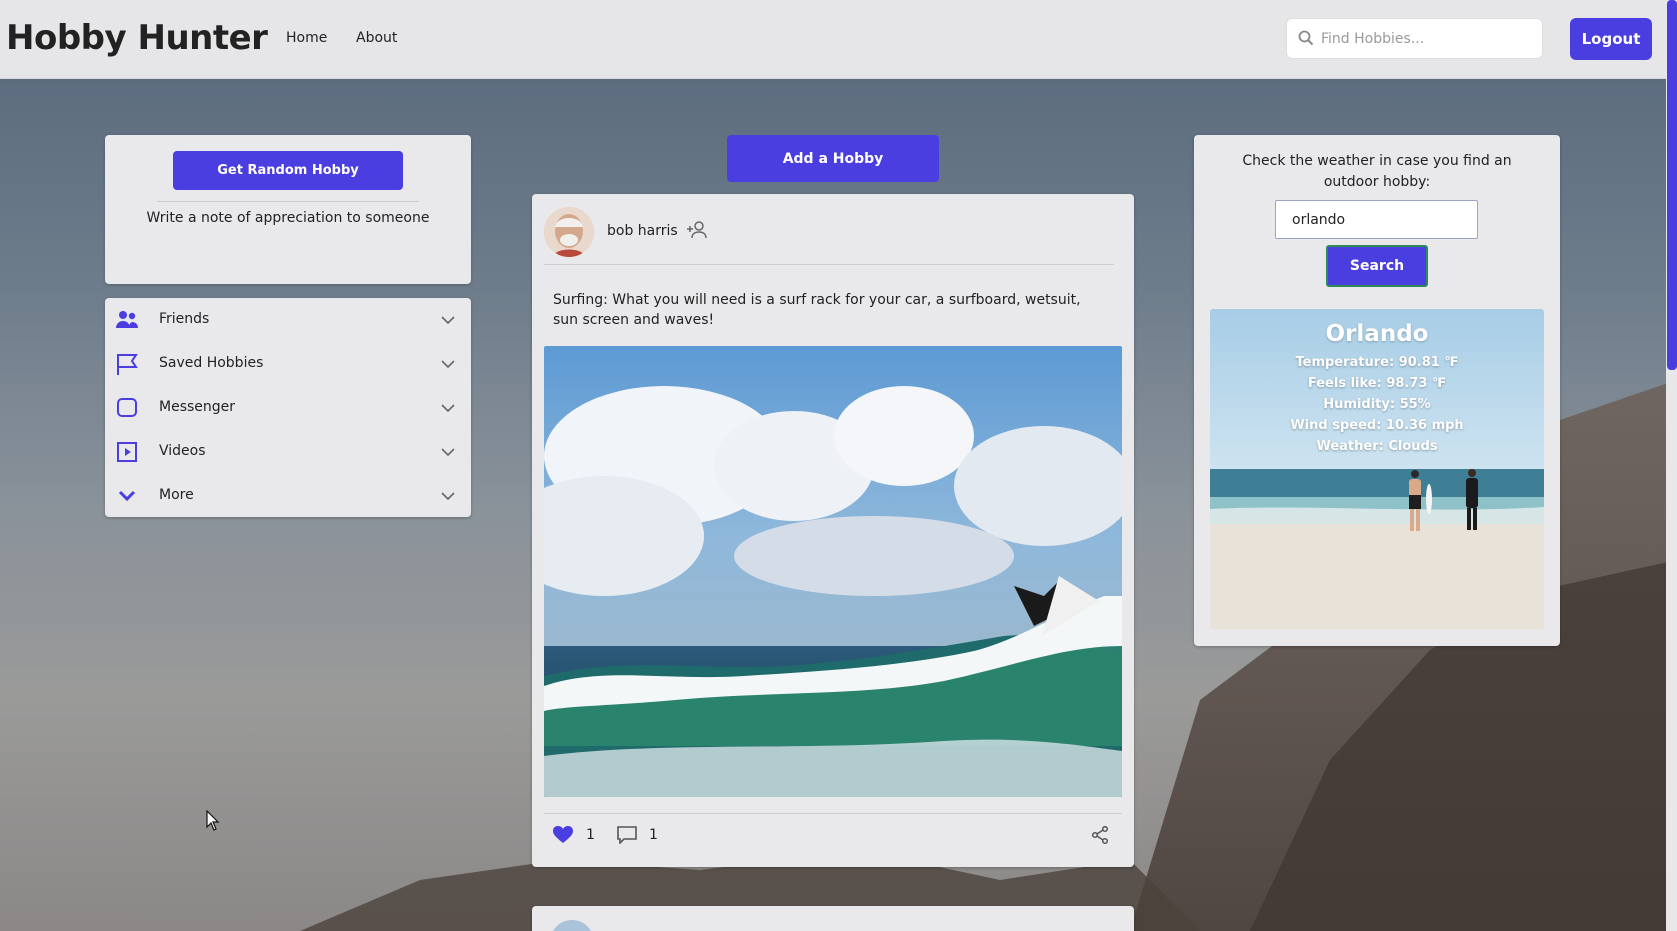  What do you see at coordinates (1376, 219) in the screenshot?
I see `city-input` at bounding box center [1376, 219].